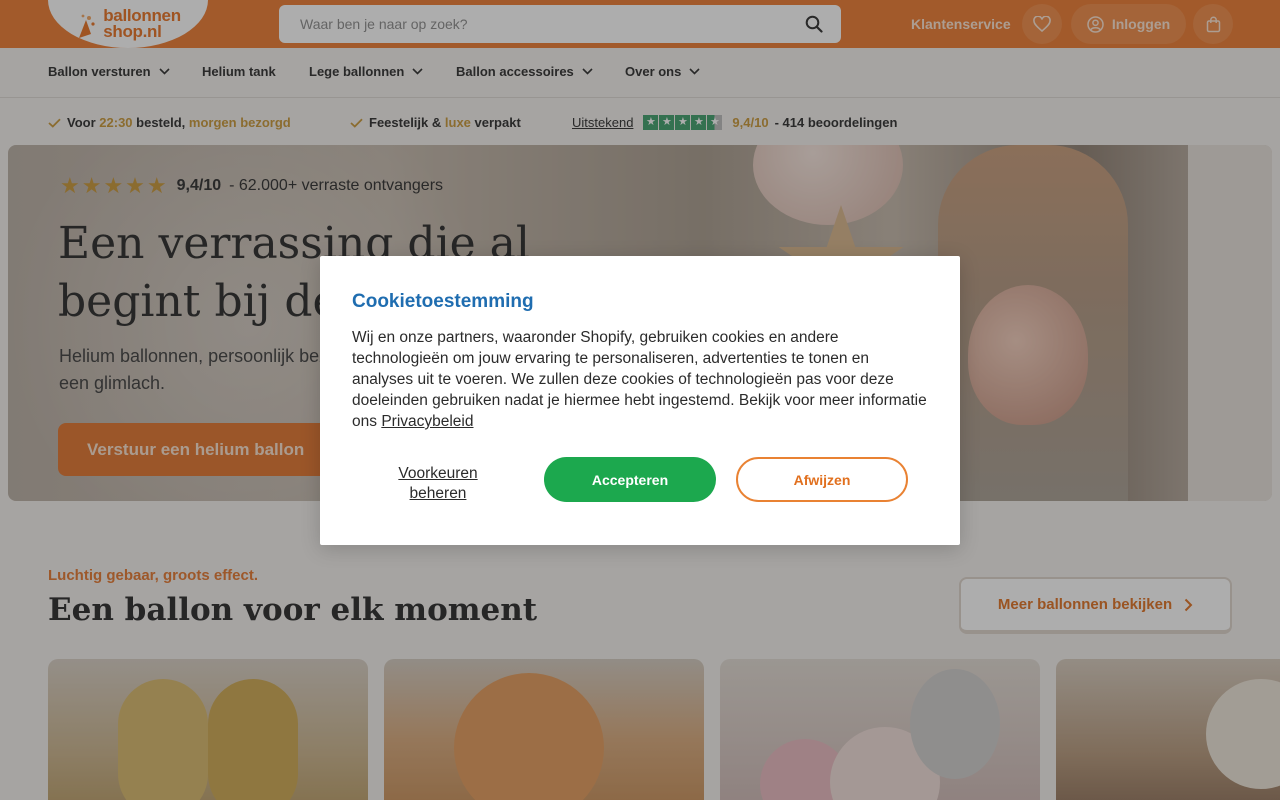 The height and width of the screenshot is (800, 1280). Describe the element at coordinates (822, 479) in the screenshot. I see `reject-button: Afwijzen` at that location.